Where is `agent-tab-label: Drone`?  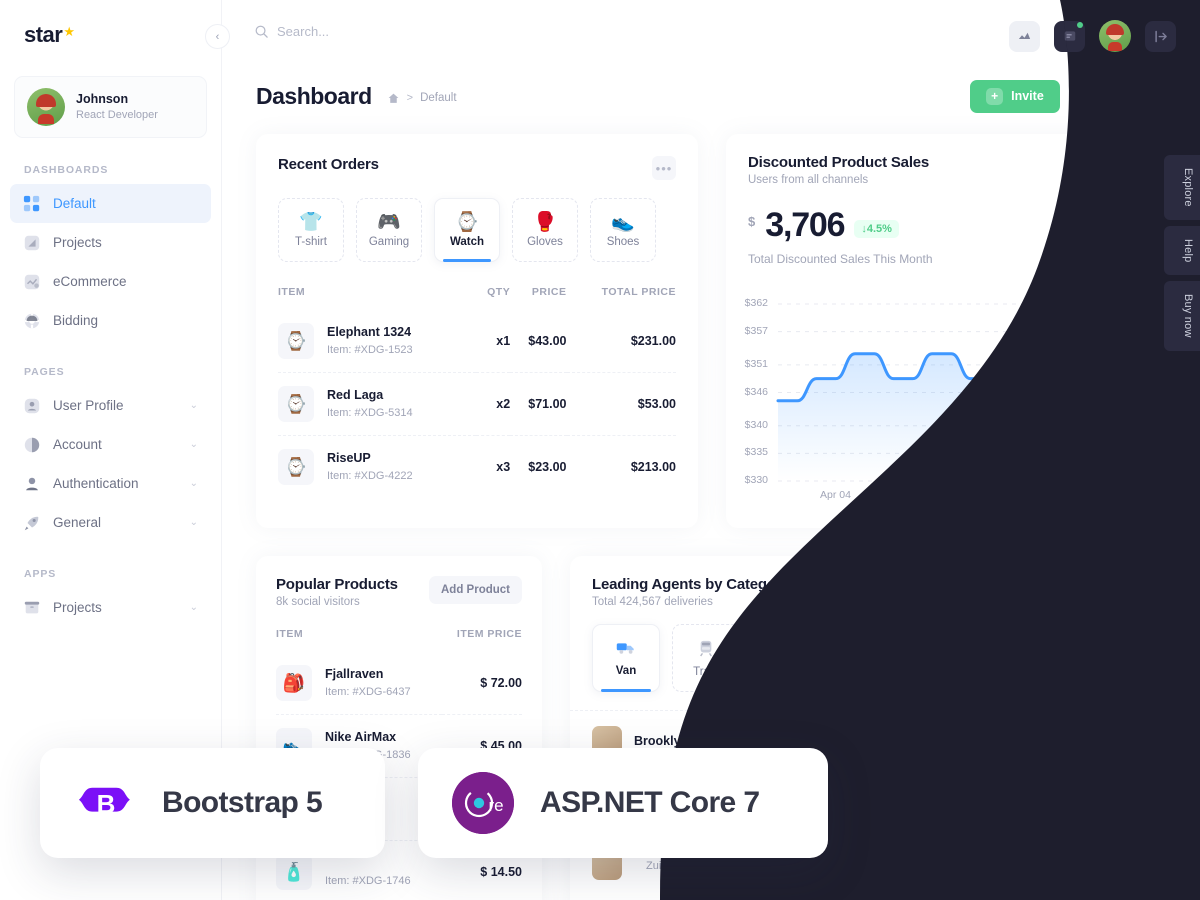 agent-tab-label: Drone is located at coordinates (786, 671).